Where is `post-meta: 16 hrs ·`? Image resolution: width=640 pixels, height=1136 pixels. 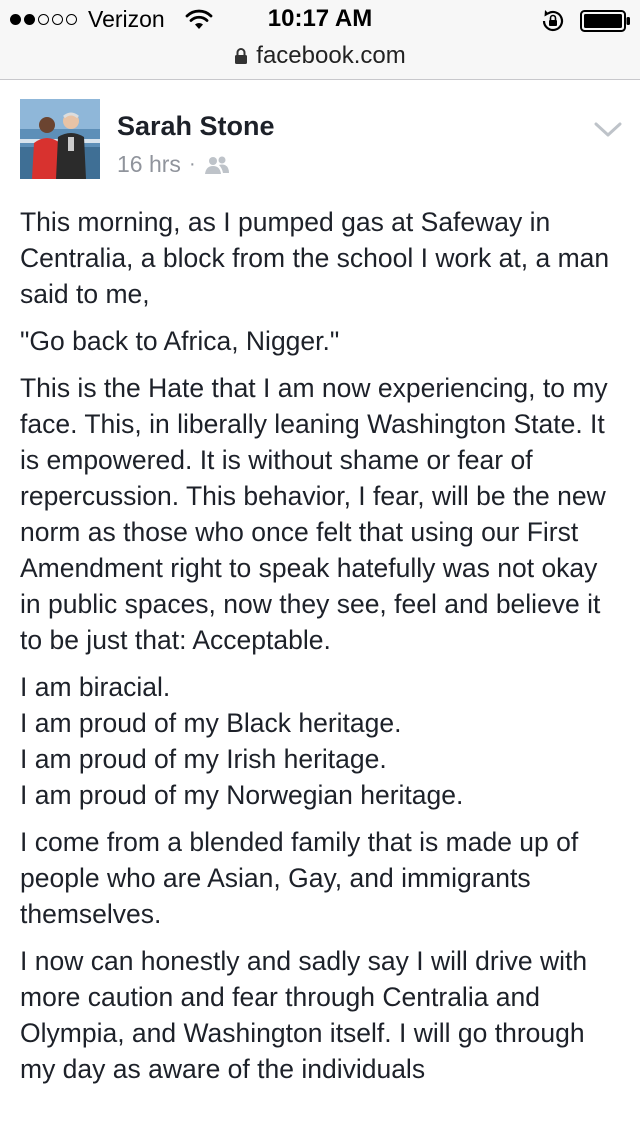
post-meta: 16 hrs · is located at coordinates (173, 164).